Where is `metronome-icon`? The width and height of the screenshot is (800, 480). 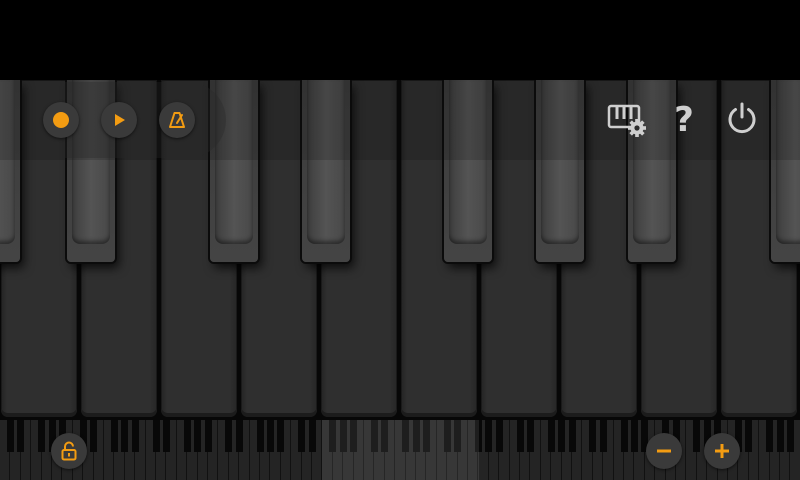
metronome-icon is located at coordinates (177, 120).